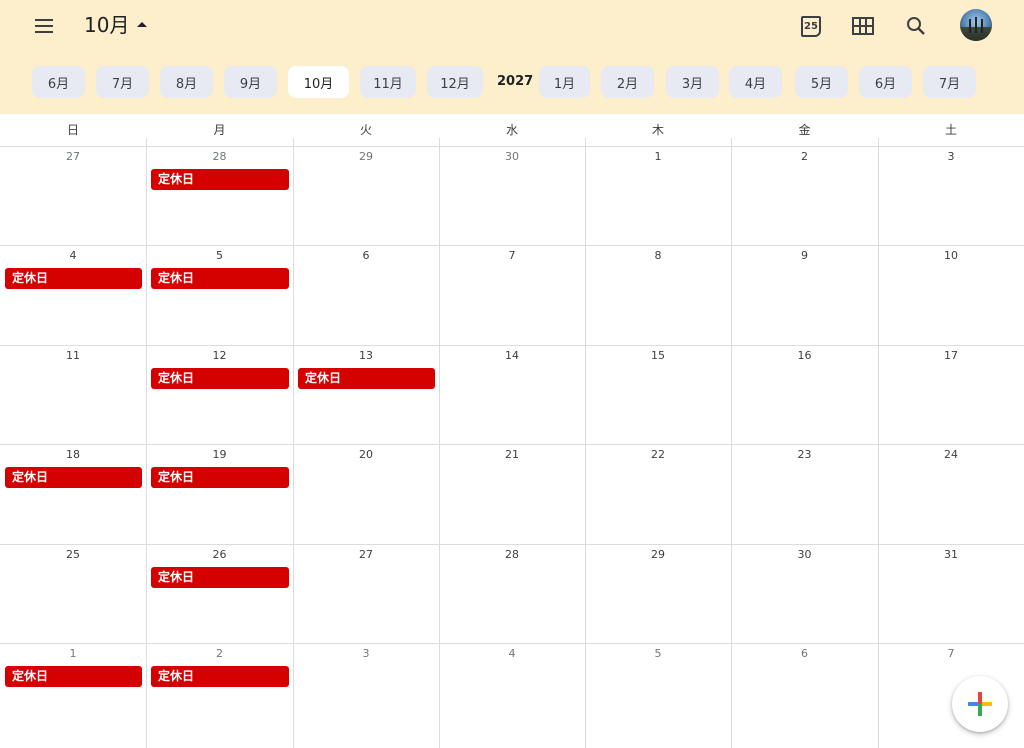  What do you see at coordinates (980, 704) in the screenshot?
I see `add-event-button` at bounding box center [980, 704].